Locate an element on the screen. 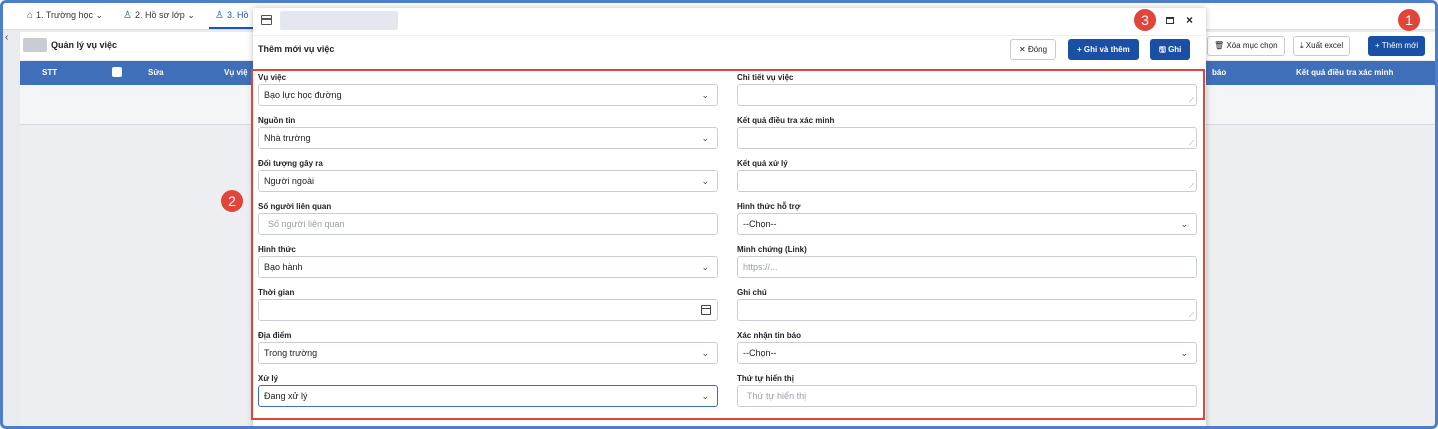 This screenshot has width=1438, height=429. save-button: 🖫 Ghi is located at coordinates (1170, 49).